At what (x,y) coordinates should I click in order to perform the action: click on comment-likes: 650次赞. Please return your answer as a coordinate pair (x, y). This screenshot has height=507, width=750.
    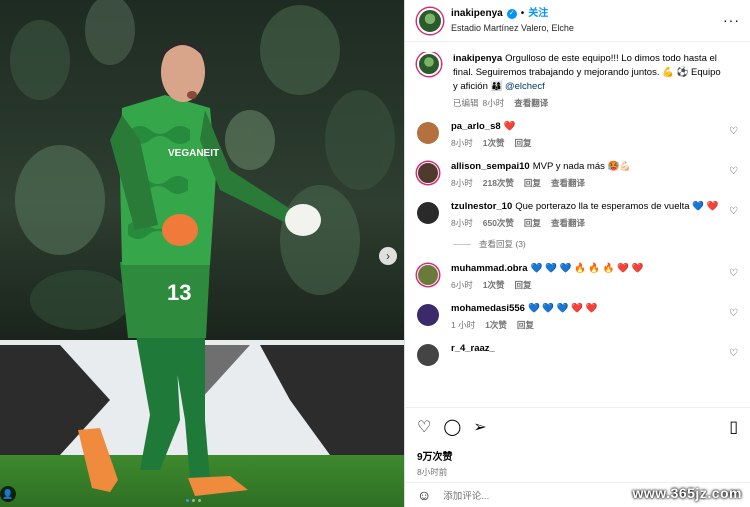
    Looking at the image, I should click on (498, 223).